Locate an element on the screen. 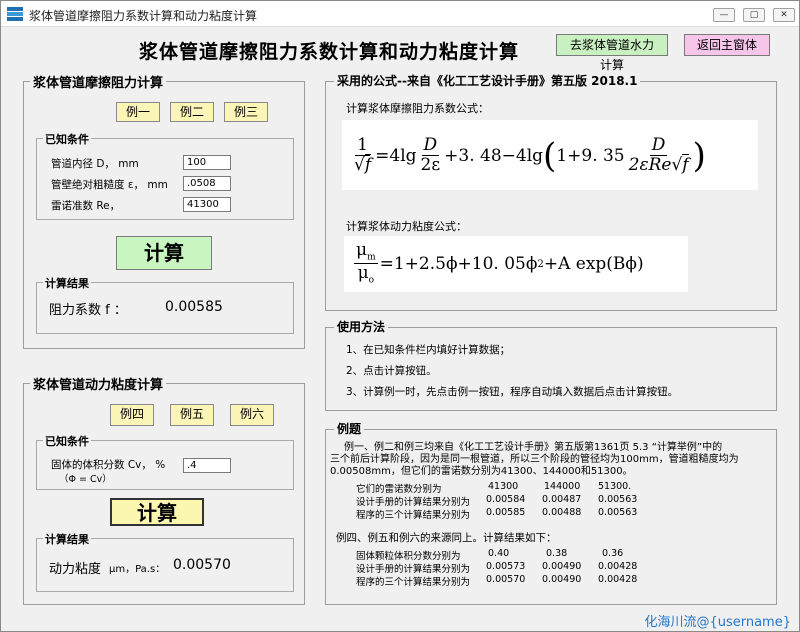  friction-result-title: 计算结果 is located at coordinates (67, 283).